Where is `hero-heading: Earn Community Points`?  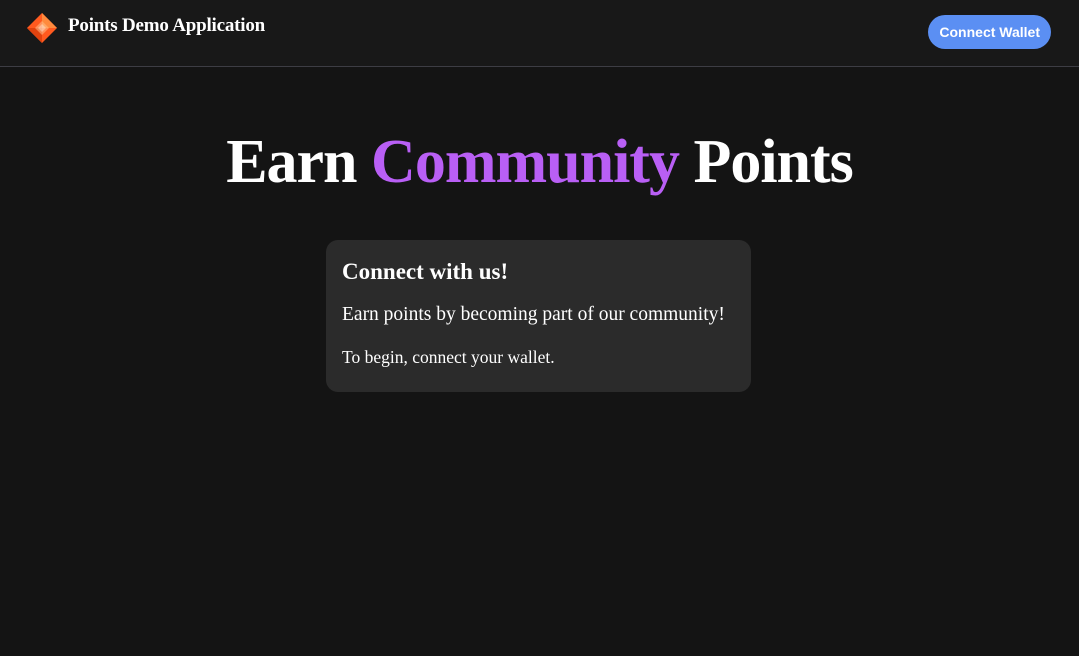 hero-heading: Earn Community Points is located at coordinates (539, 162).